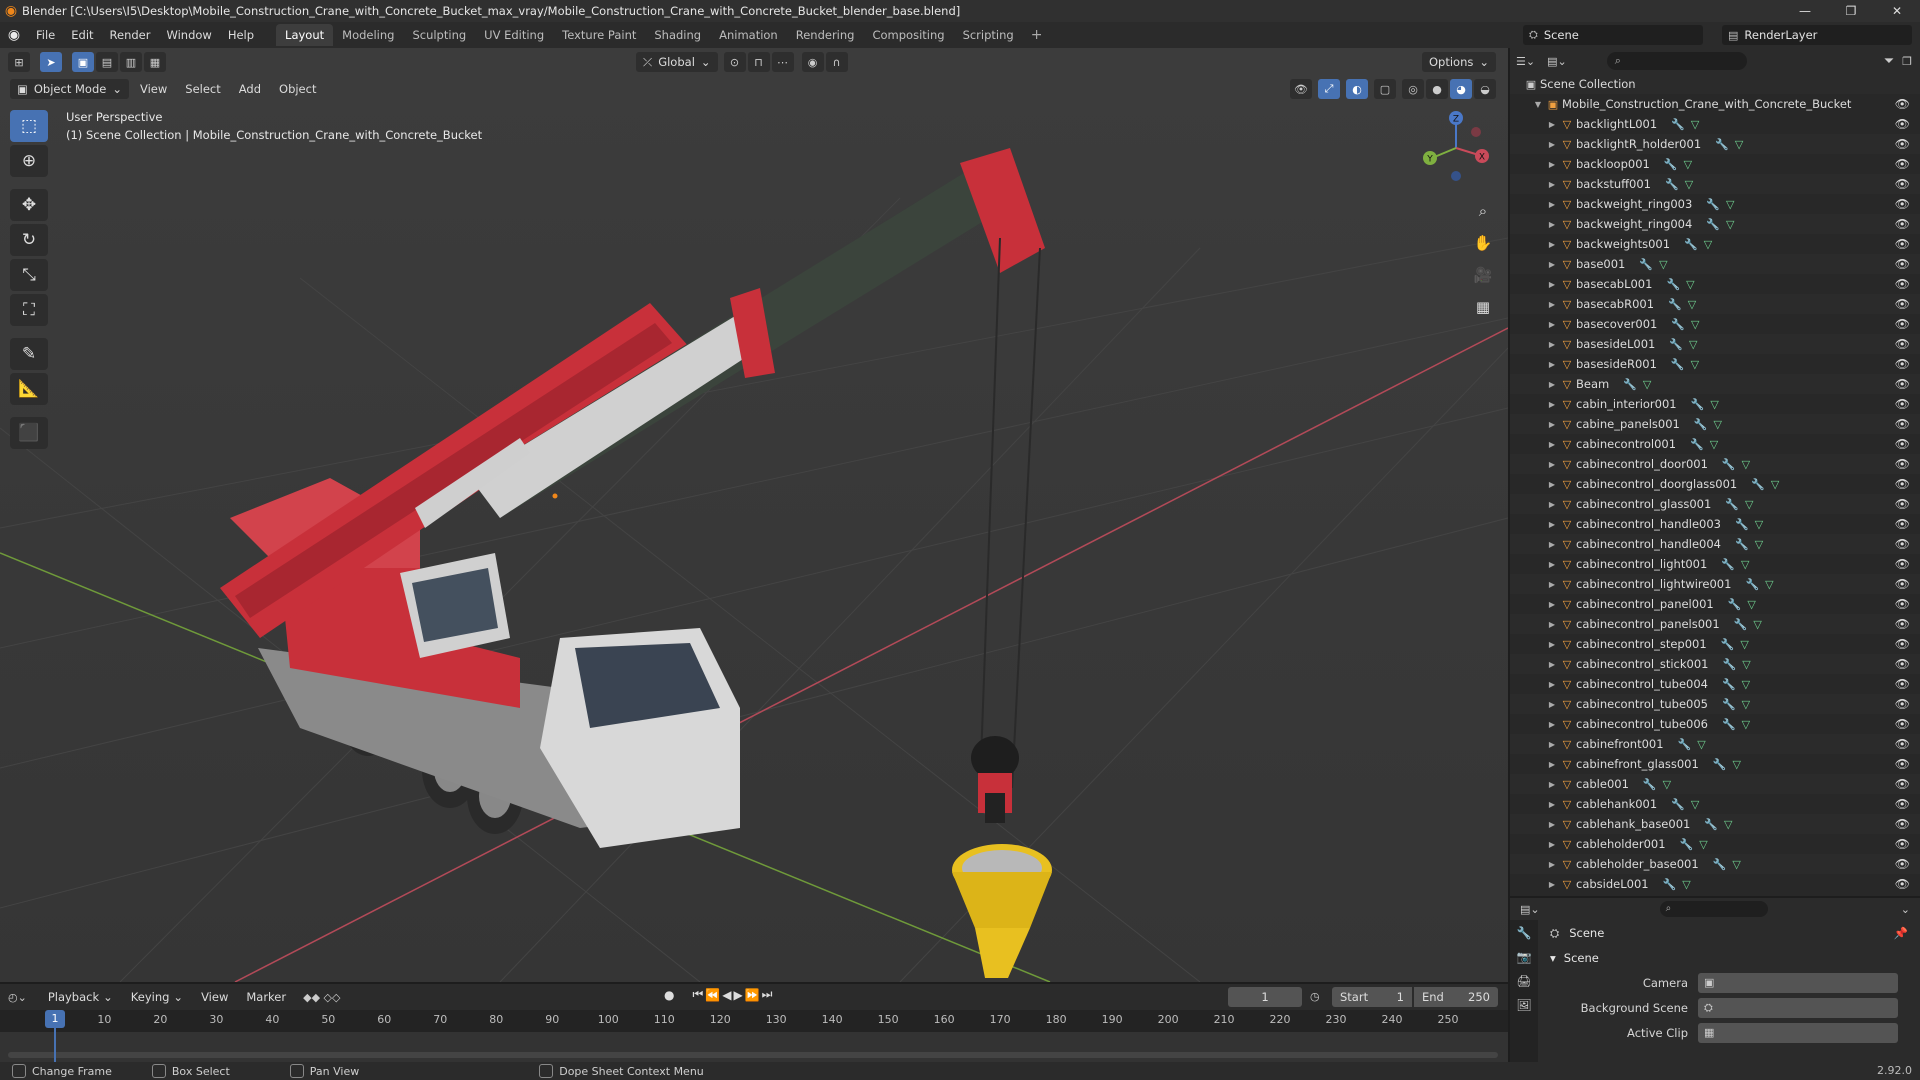 The width and height of the screenshot is (1920, 1080). Describe the element at coordinates (1301, 89) in the screenshot. I see `visibility-icon: 👁` at that location.